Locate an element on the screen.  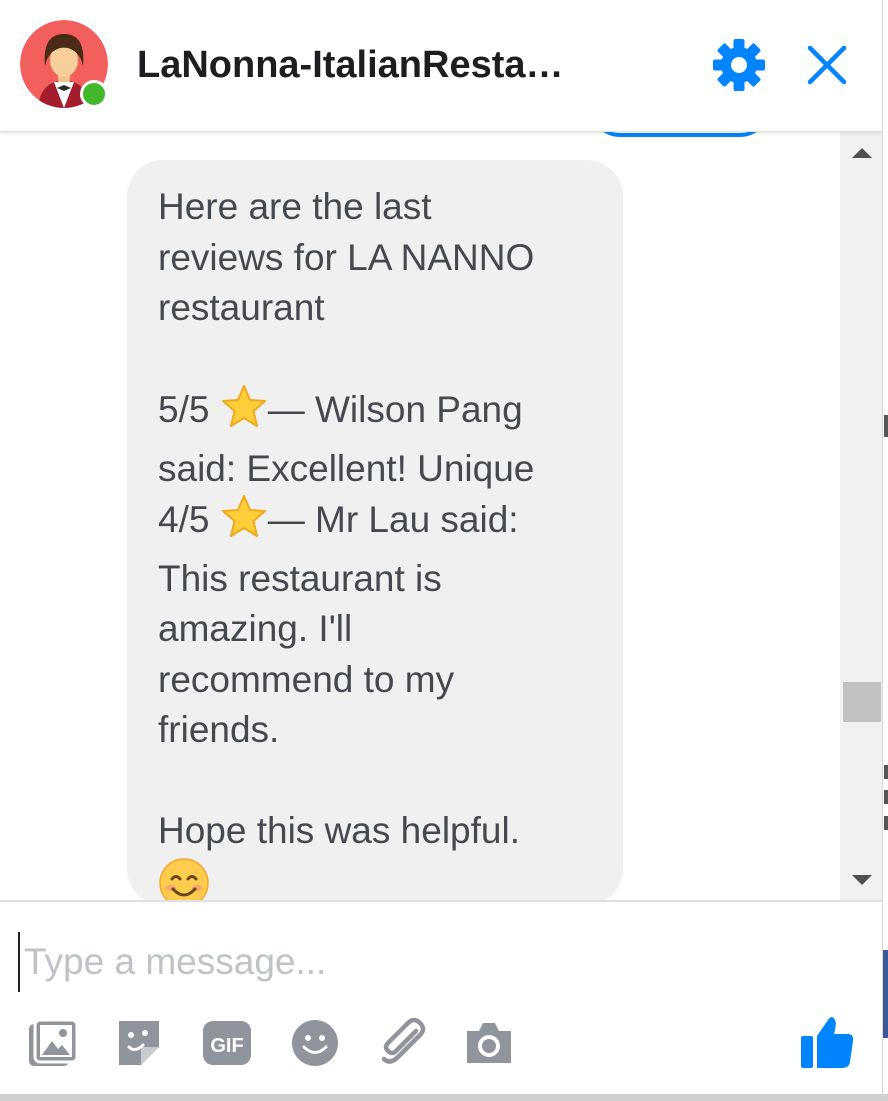
close-icon is located at coordinates (827, 65).